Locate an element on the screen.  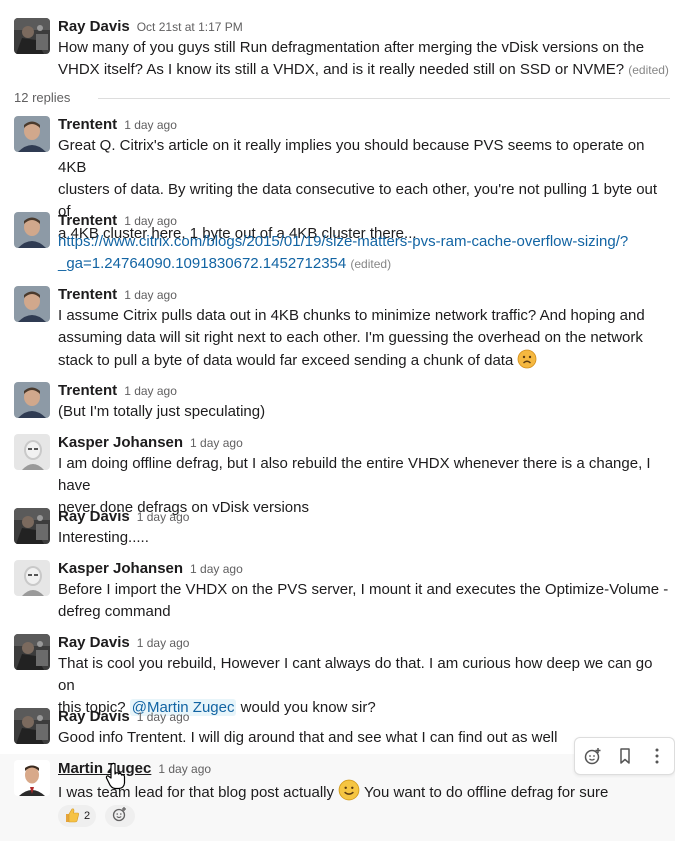
message-actions-toolbar is located at coordinates (624, 756).